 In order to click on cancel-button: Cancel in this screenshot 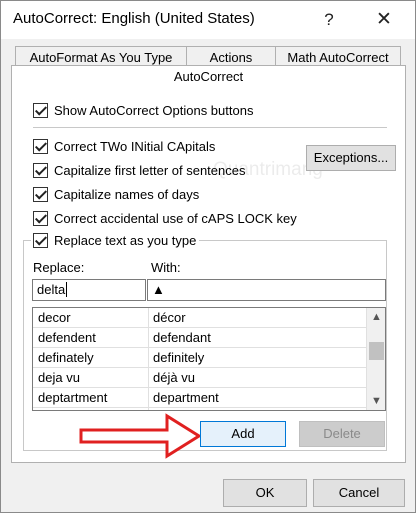, I will do `click(359, 493)`.